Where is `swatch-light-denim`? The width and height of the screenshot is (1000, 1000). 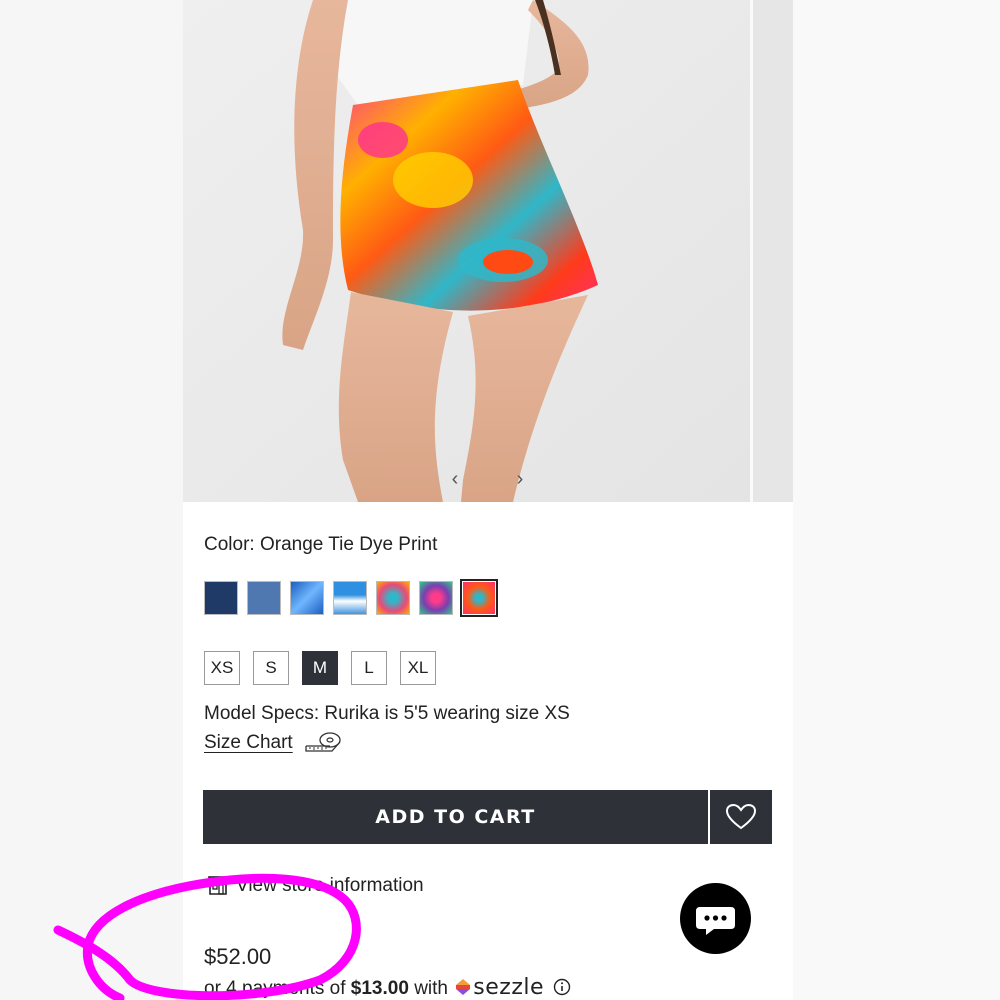 swatch-light-denim is located at coordinates (264, 598).